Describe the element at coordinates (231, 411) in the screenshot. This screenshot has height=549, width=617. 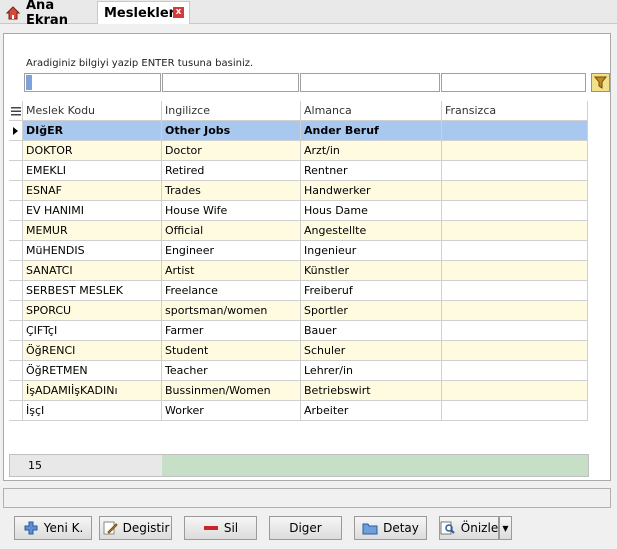
I see `table-cell: Worker` at that location.